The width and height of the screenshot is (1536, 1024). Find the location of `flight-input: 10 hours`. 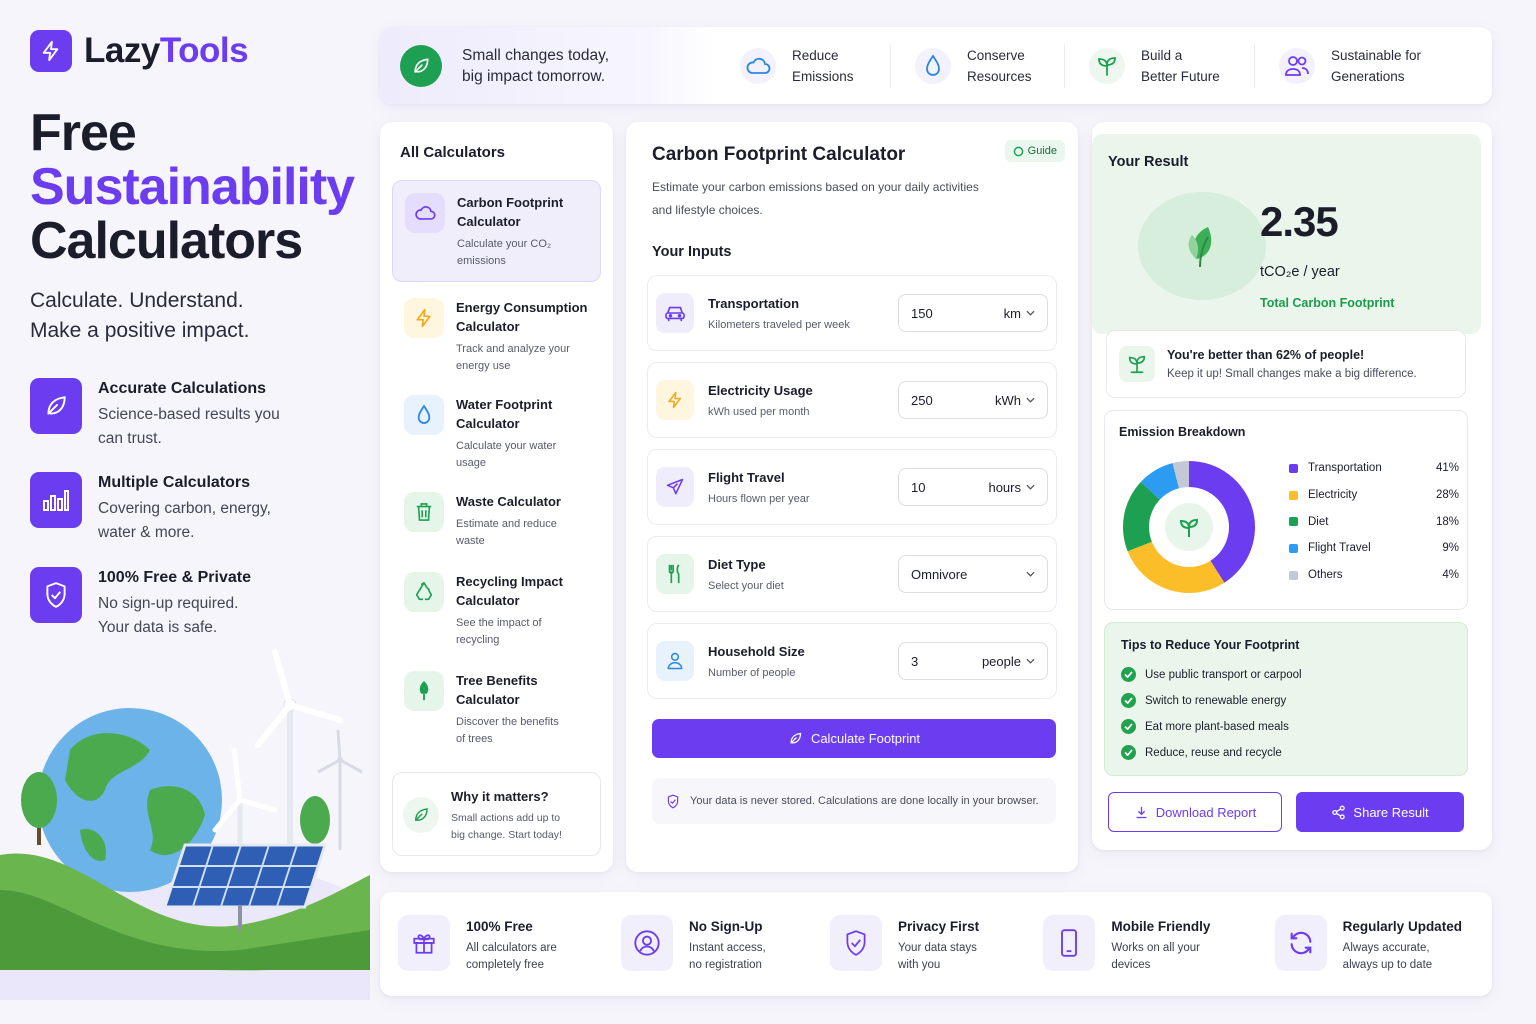

flight-input: 10 hours is located at coordinates (973, 487).